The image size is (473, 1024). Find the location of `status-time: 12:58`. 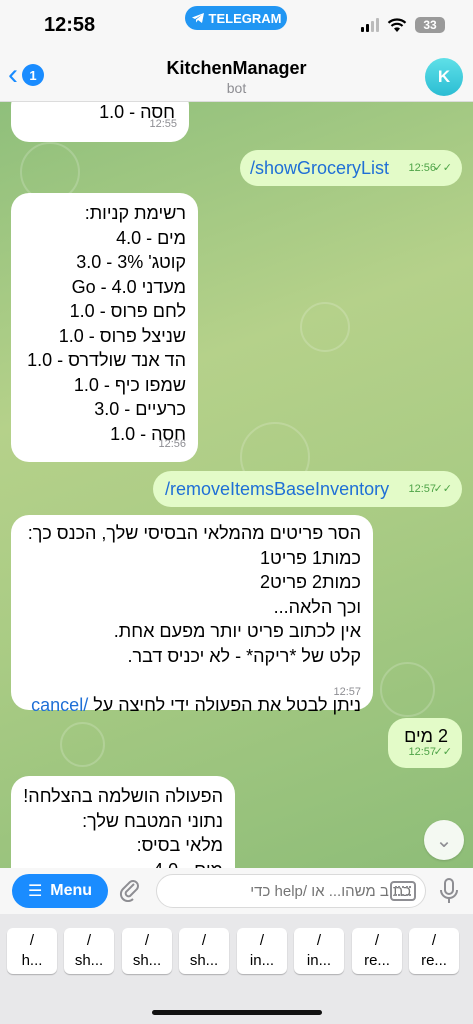

status-time: 12:58 is located at coordinates (70, 25).